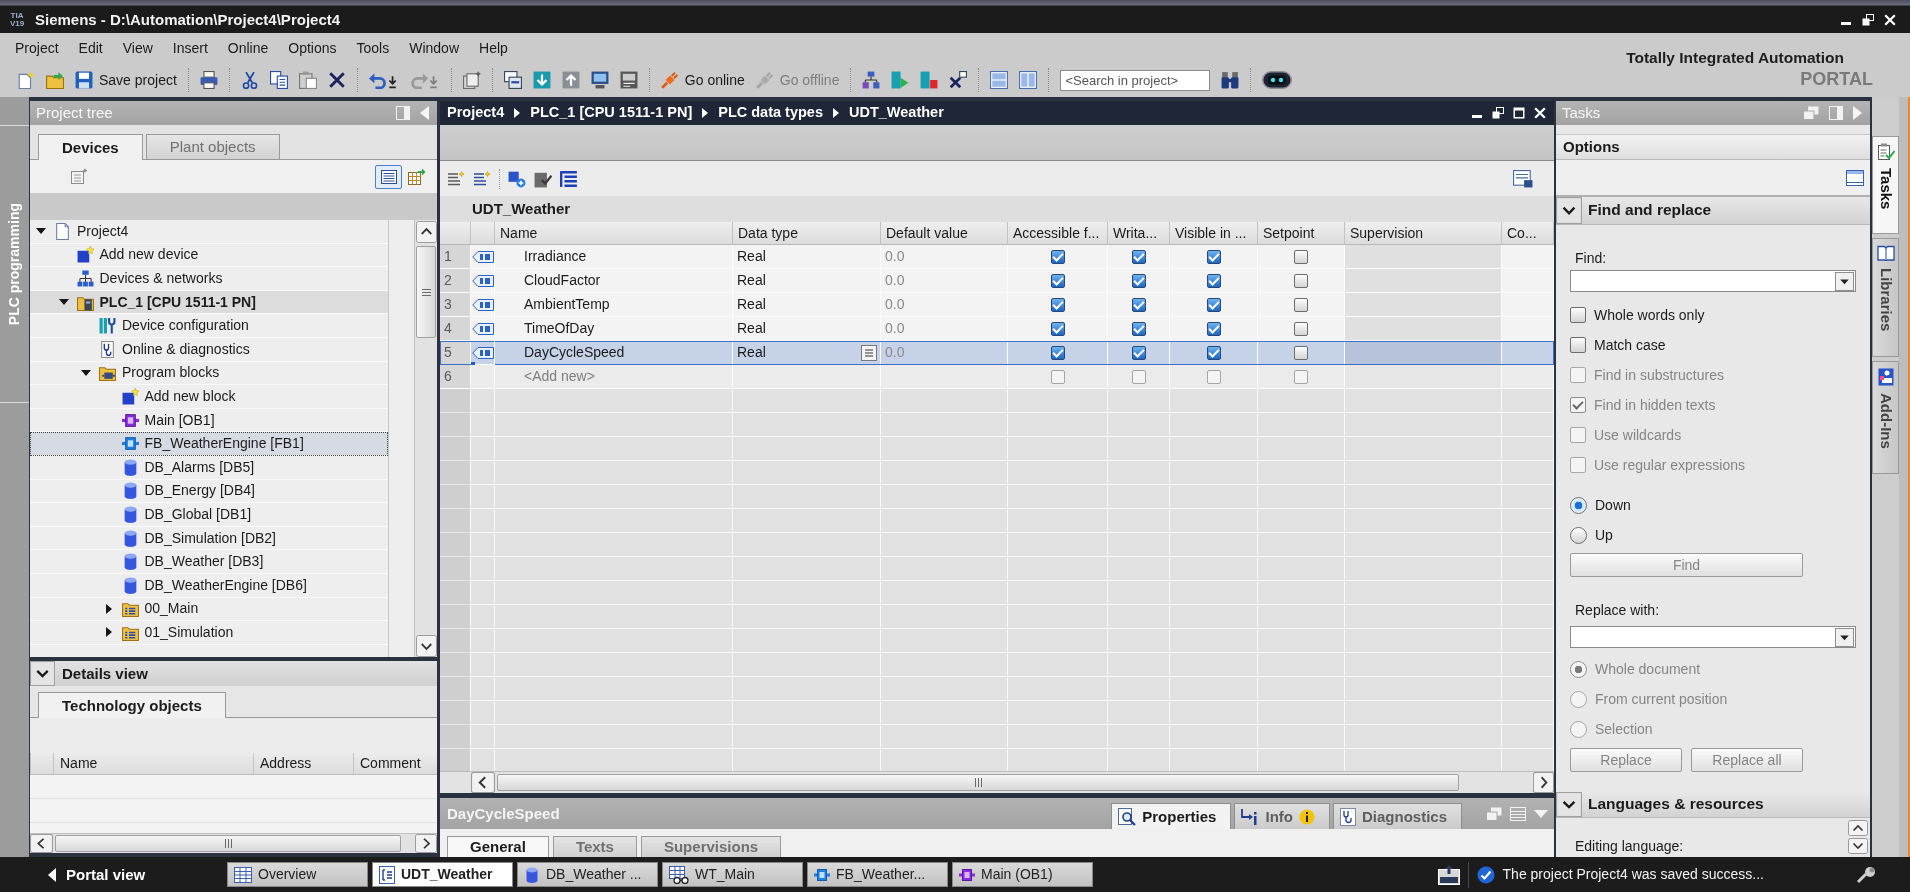 The image size is (1910, 892). Describe the element at coordinates (153, 763) in the screenshot. I see `column-header: Name` at that location.